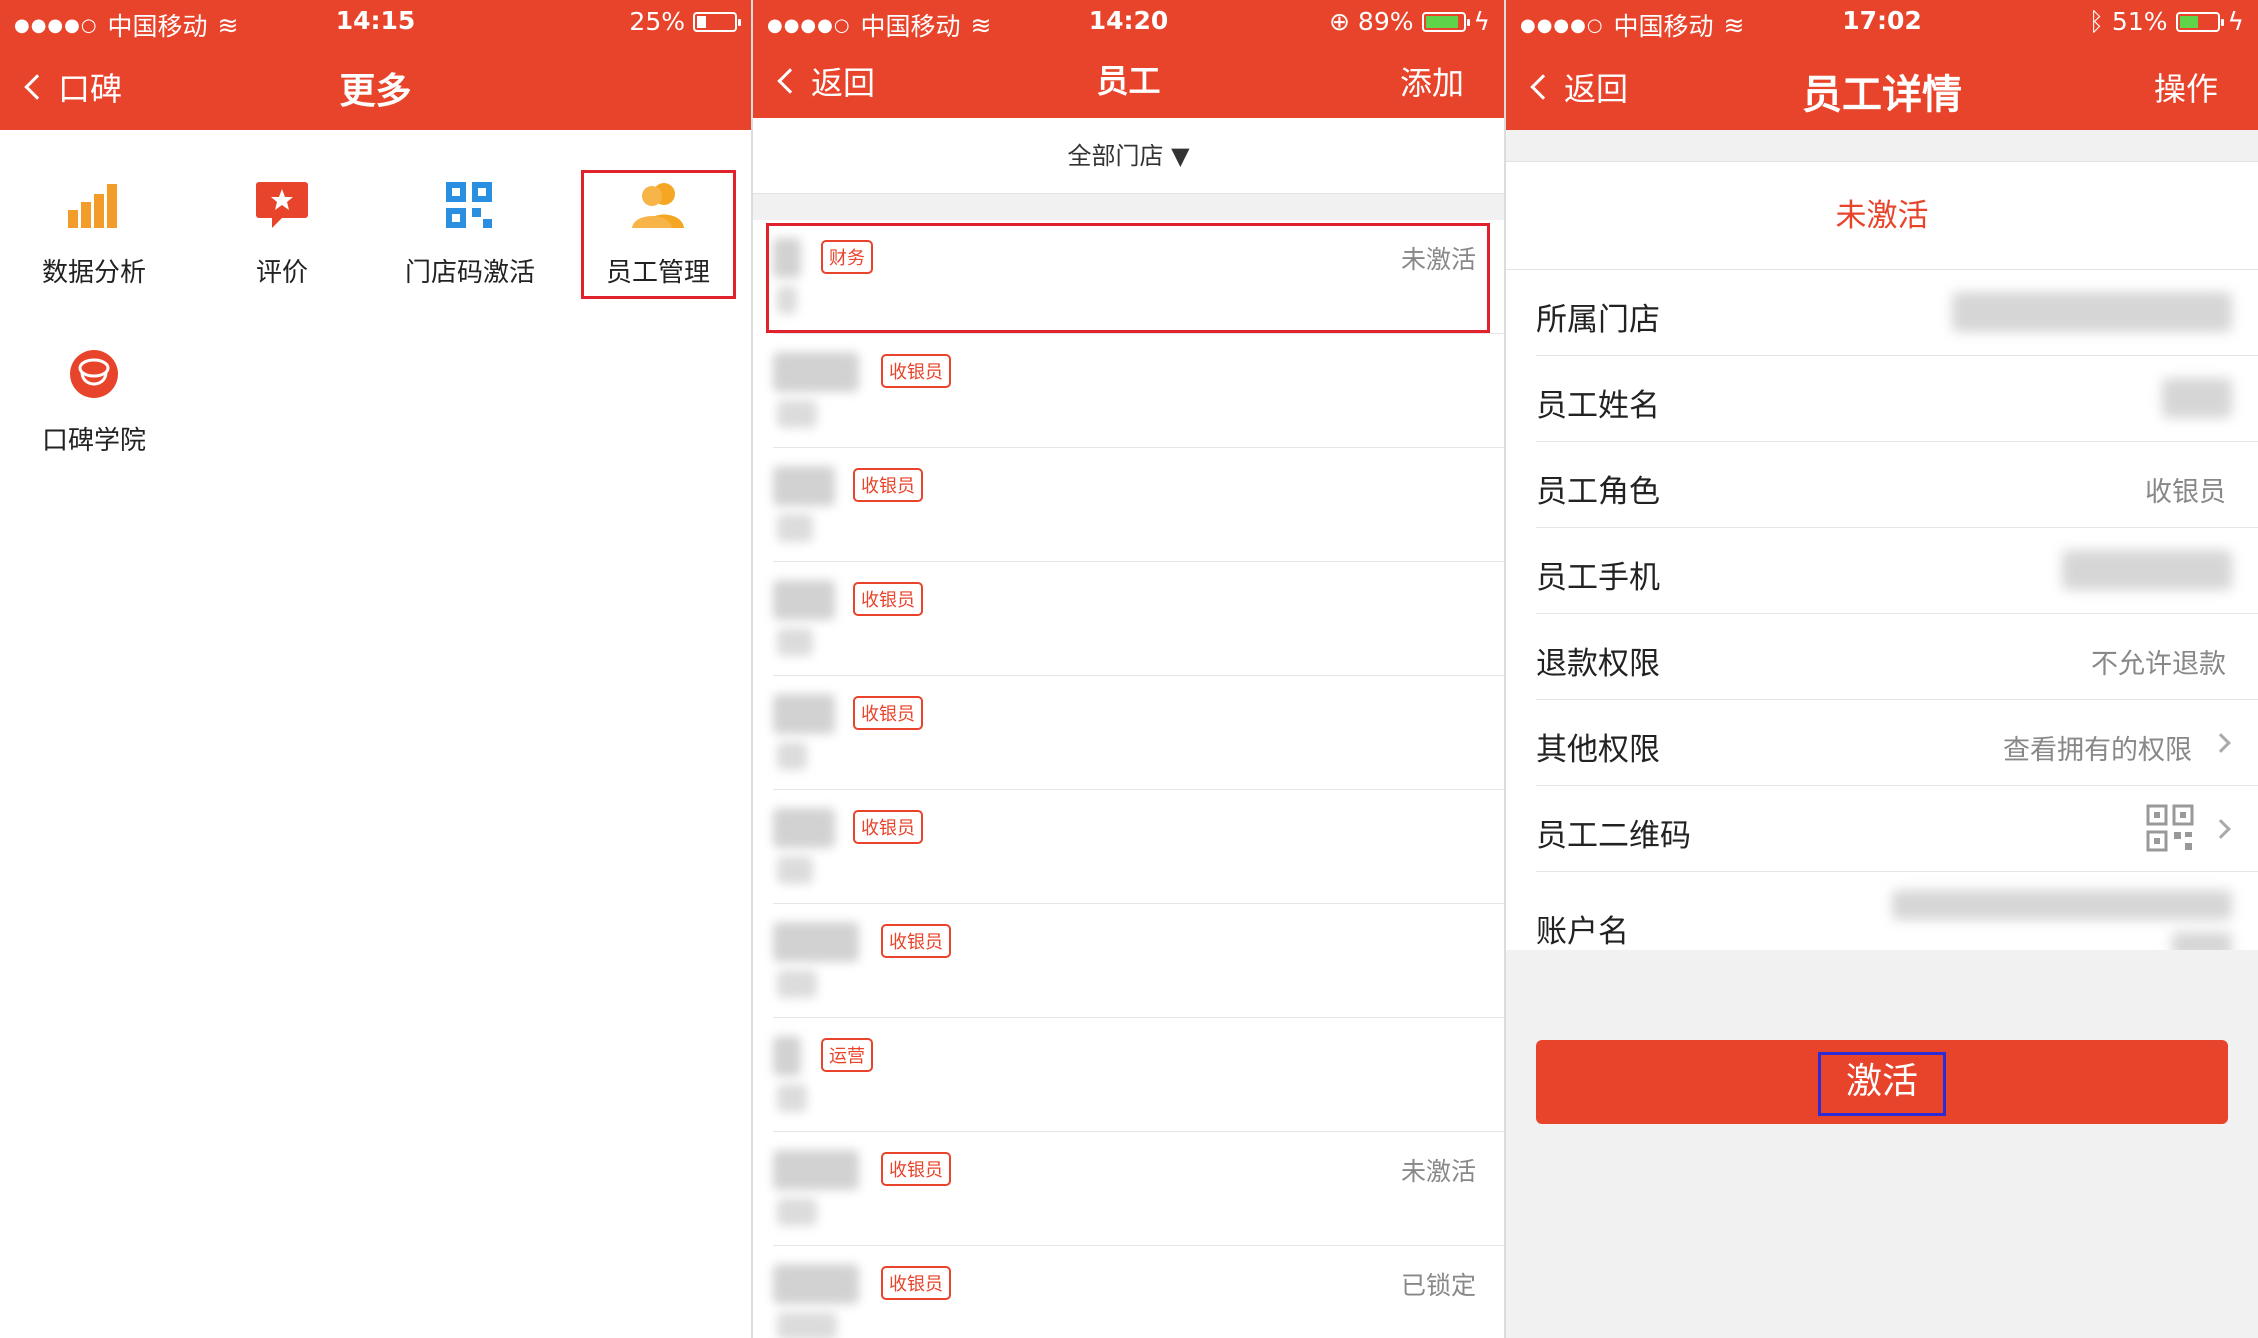  What do you see at coordinates (1598, 492) in the screenshot?
I see `row-label: 员工角色` at bounding box center [1598, 492].